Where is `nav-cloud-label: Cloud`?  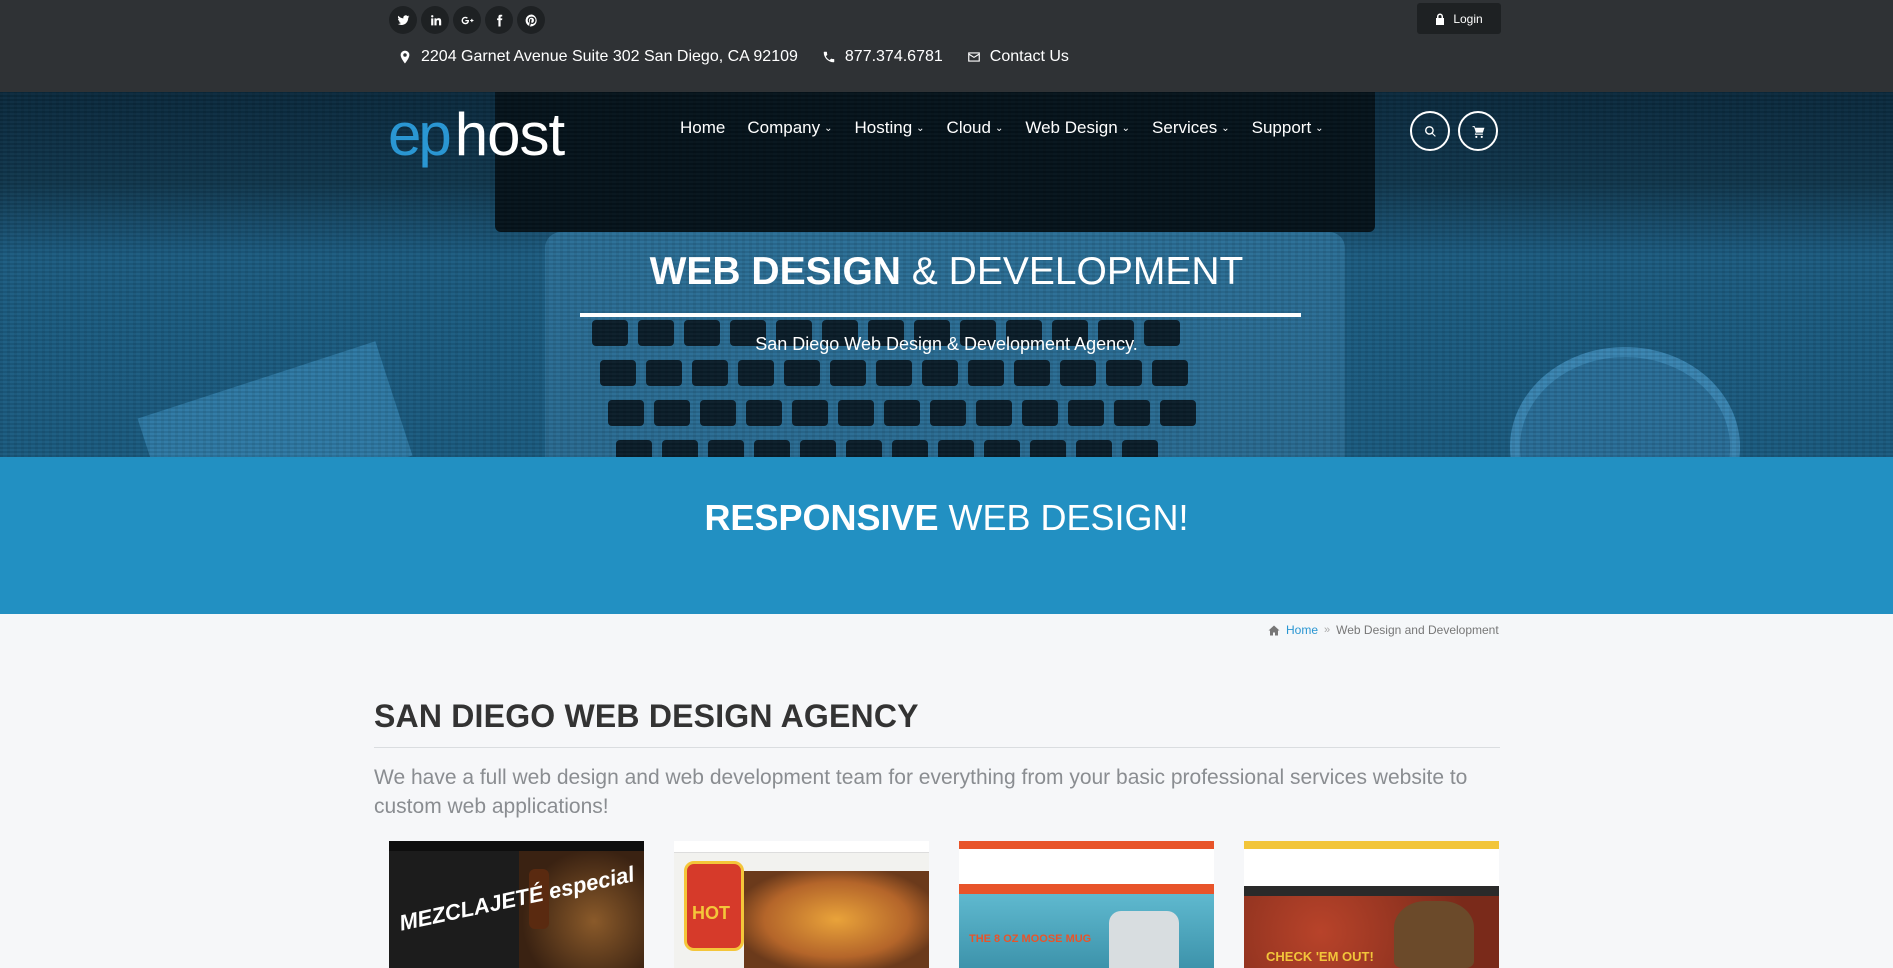
nav-cloud-label: Cloud is located at coordinates (968, 127).